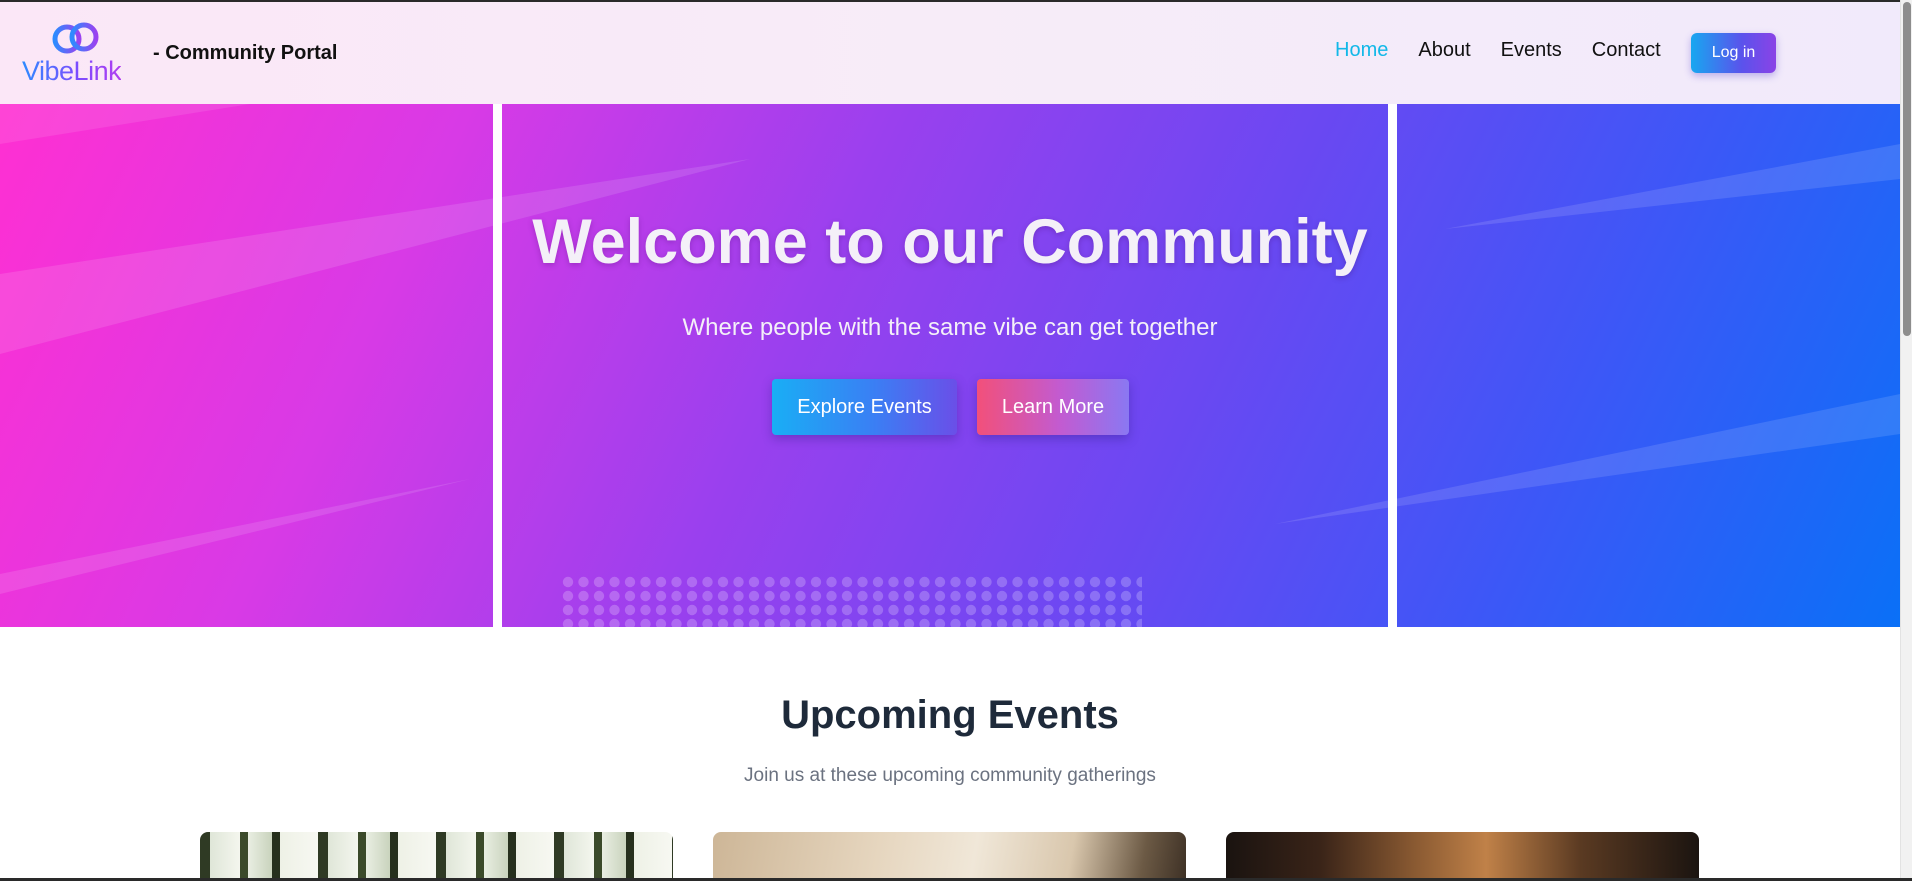  Describe the element at coordinates (1906, 440) in the screenshot. I see `vertical-scrollbar` at that location.